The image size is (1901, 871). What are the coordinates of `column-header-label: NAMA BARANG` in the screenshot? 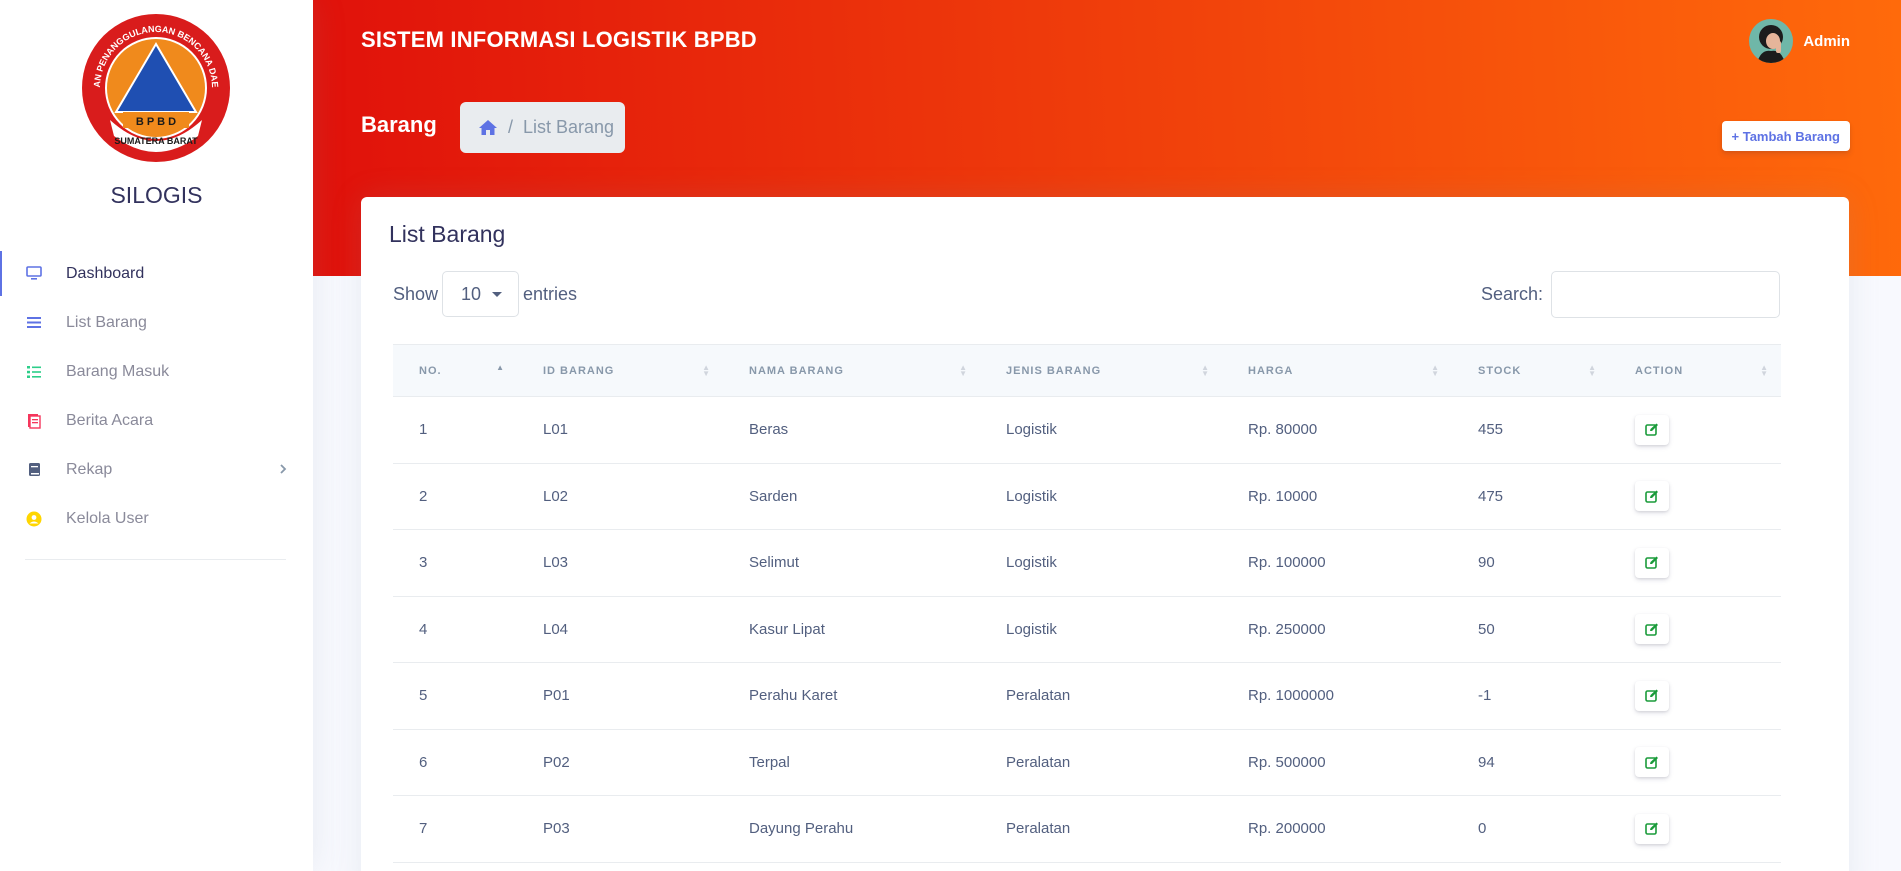 It's located at (796, 370).